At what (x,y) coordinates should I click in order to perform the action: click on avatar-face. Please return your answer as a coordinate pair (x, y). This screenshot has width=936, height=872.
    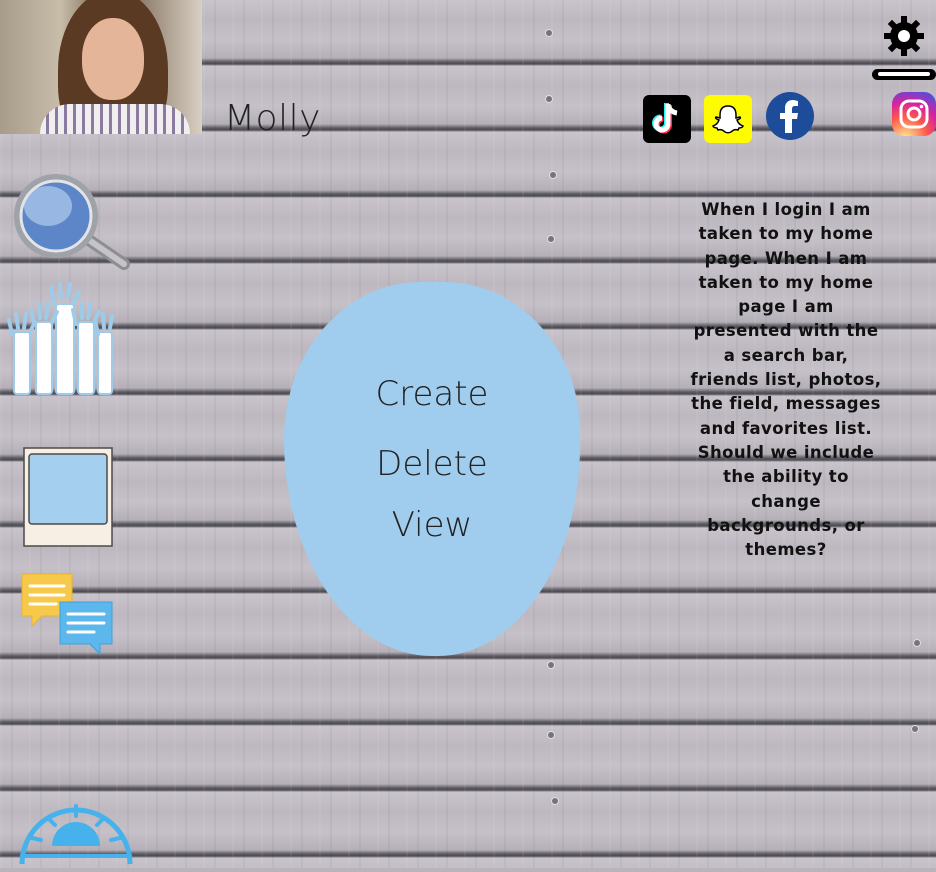
    Looking at the image, I should click on (113, 59).